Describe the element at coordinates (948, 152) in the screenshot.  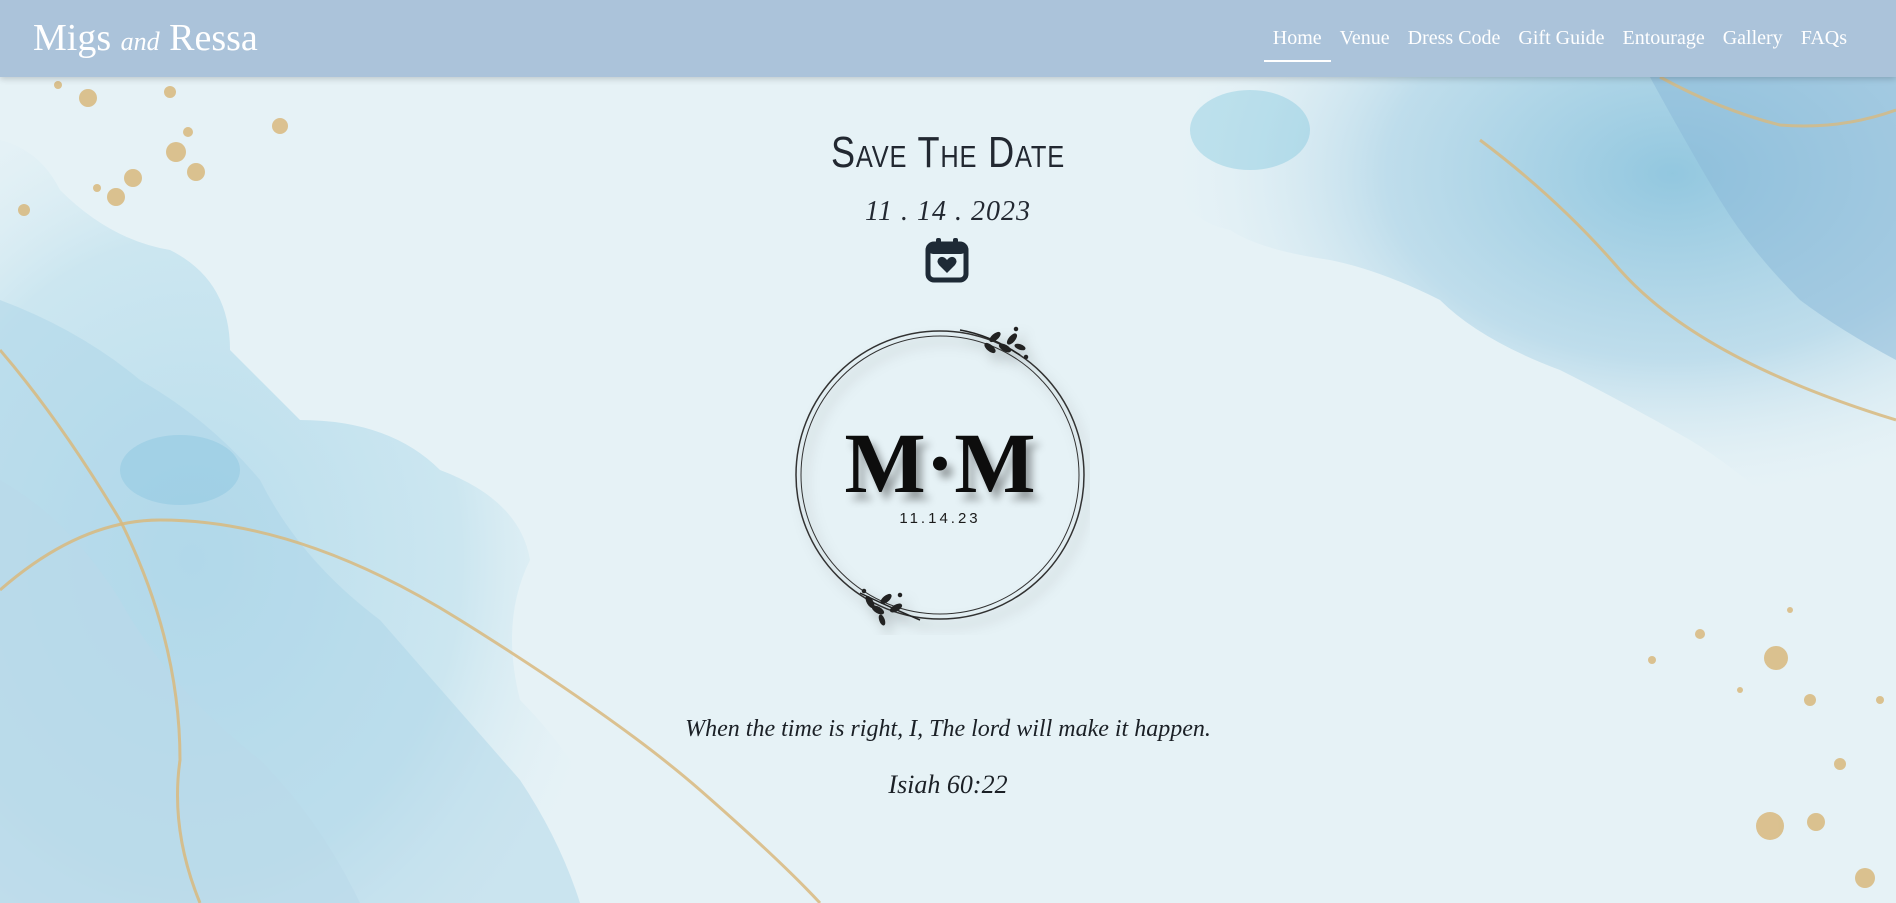
I see `page-title: Save The Date` at that location.